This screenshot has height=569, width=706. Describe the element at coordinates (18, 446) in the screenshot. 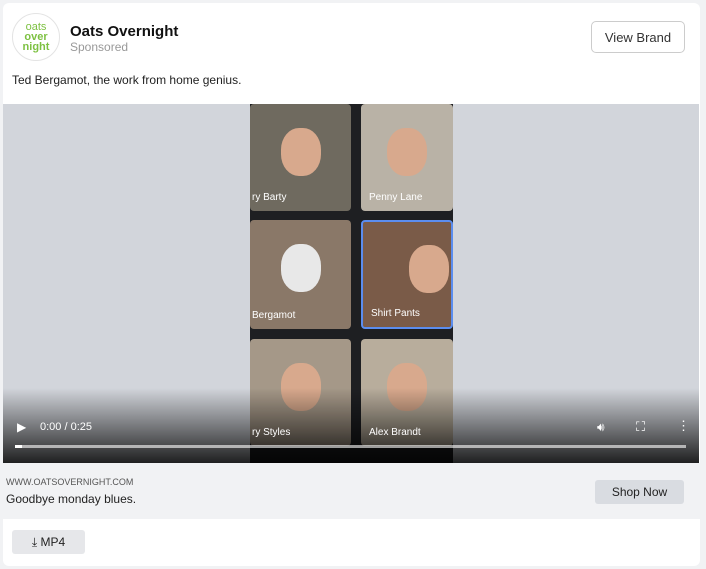

I see `progress-fill` at that location.